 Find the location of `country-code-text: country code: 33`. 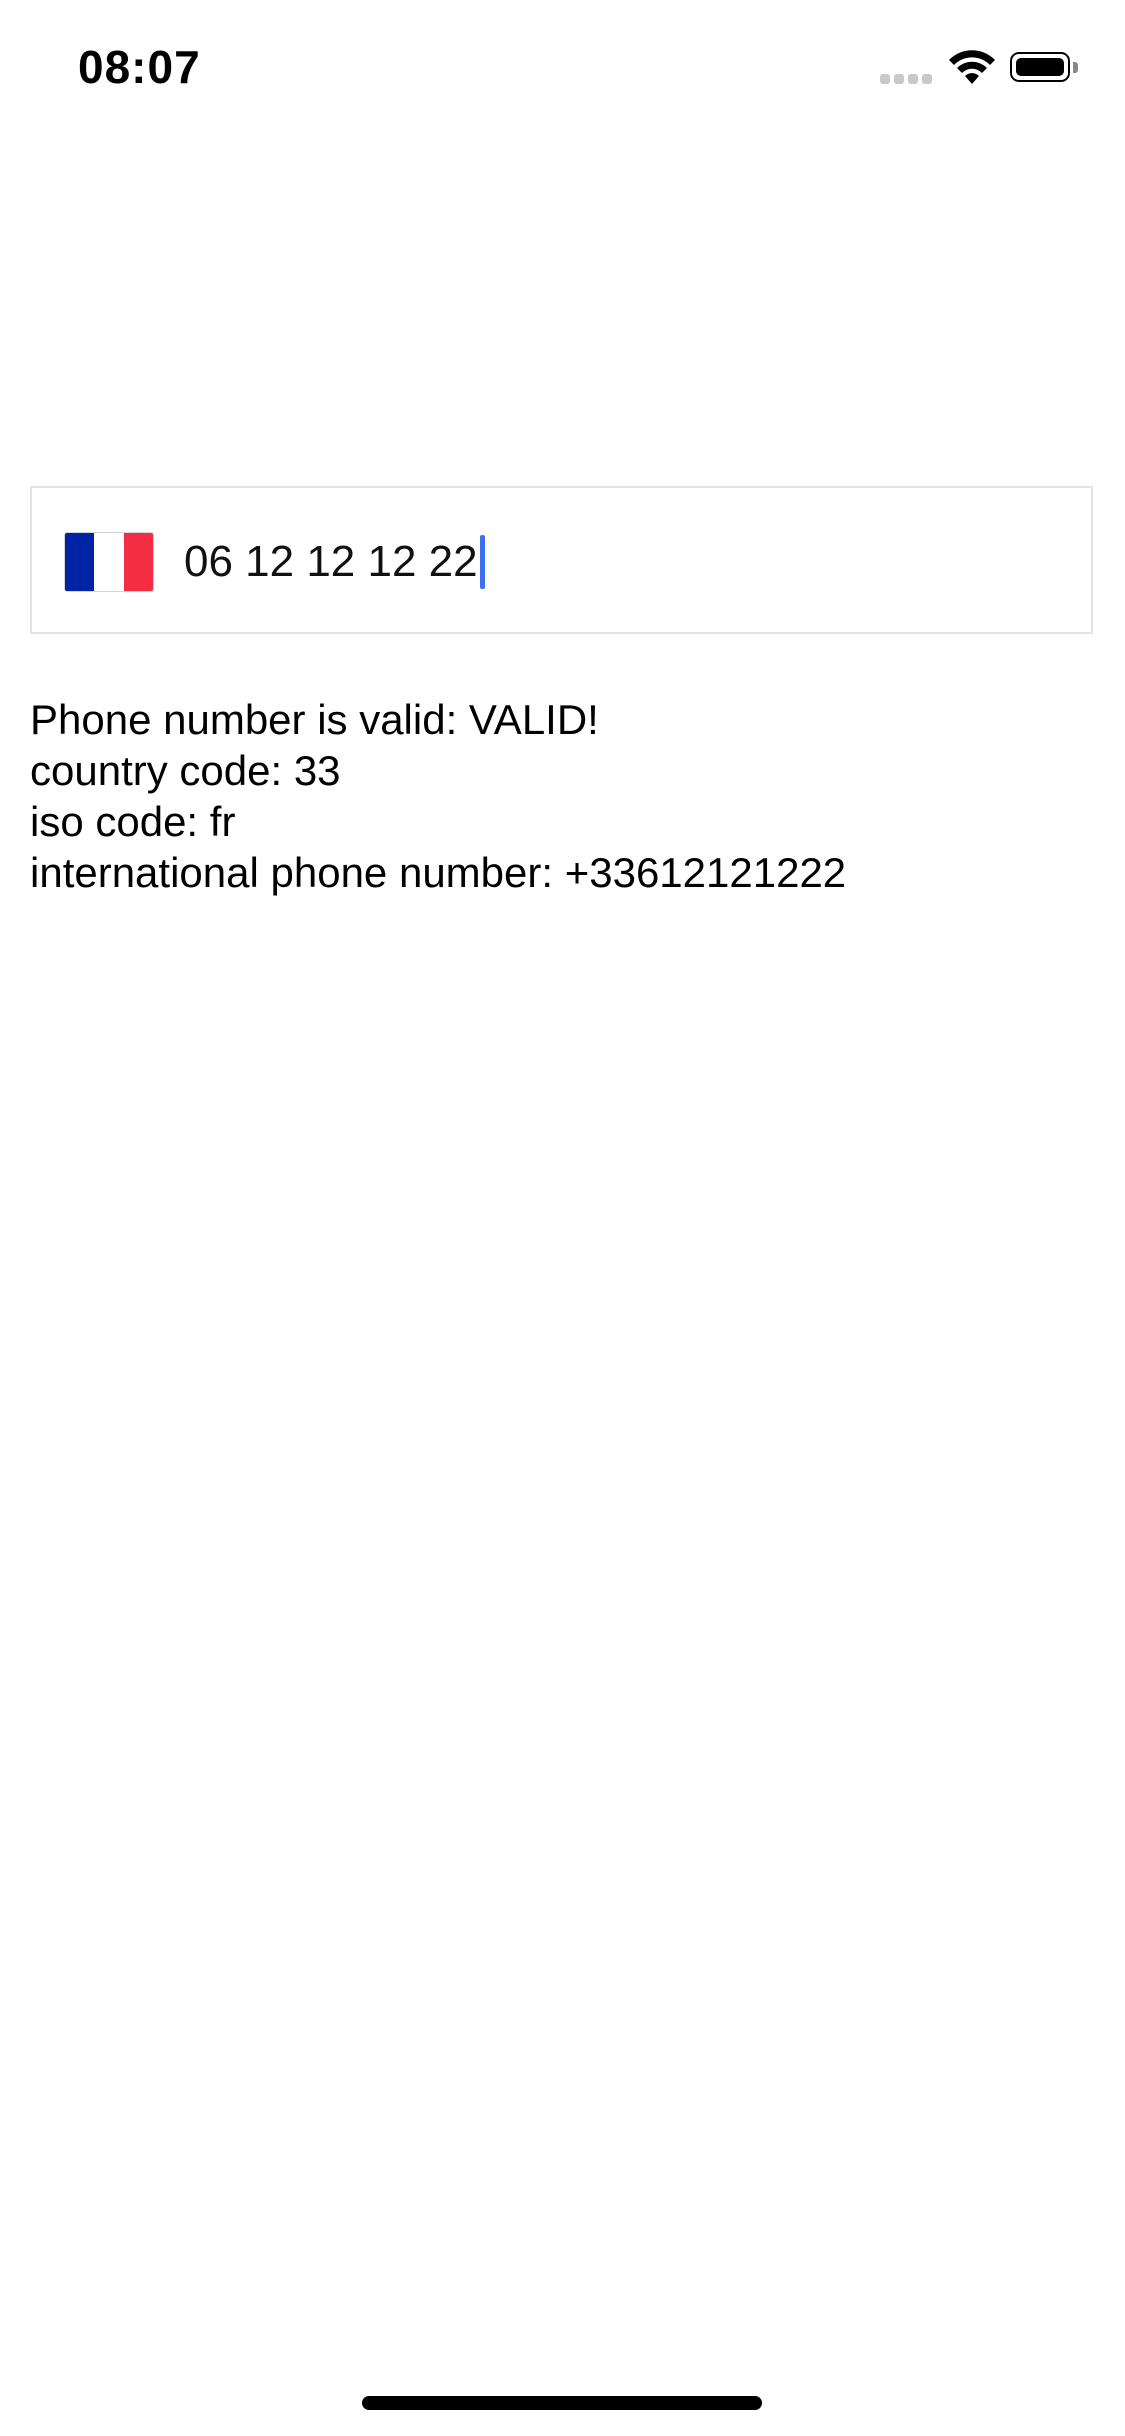

country-code-text: country code: 33 is located at coordinates (185, 770).